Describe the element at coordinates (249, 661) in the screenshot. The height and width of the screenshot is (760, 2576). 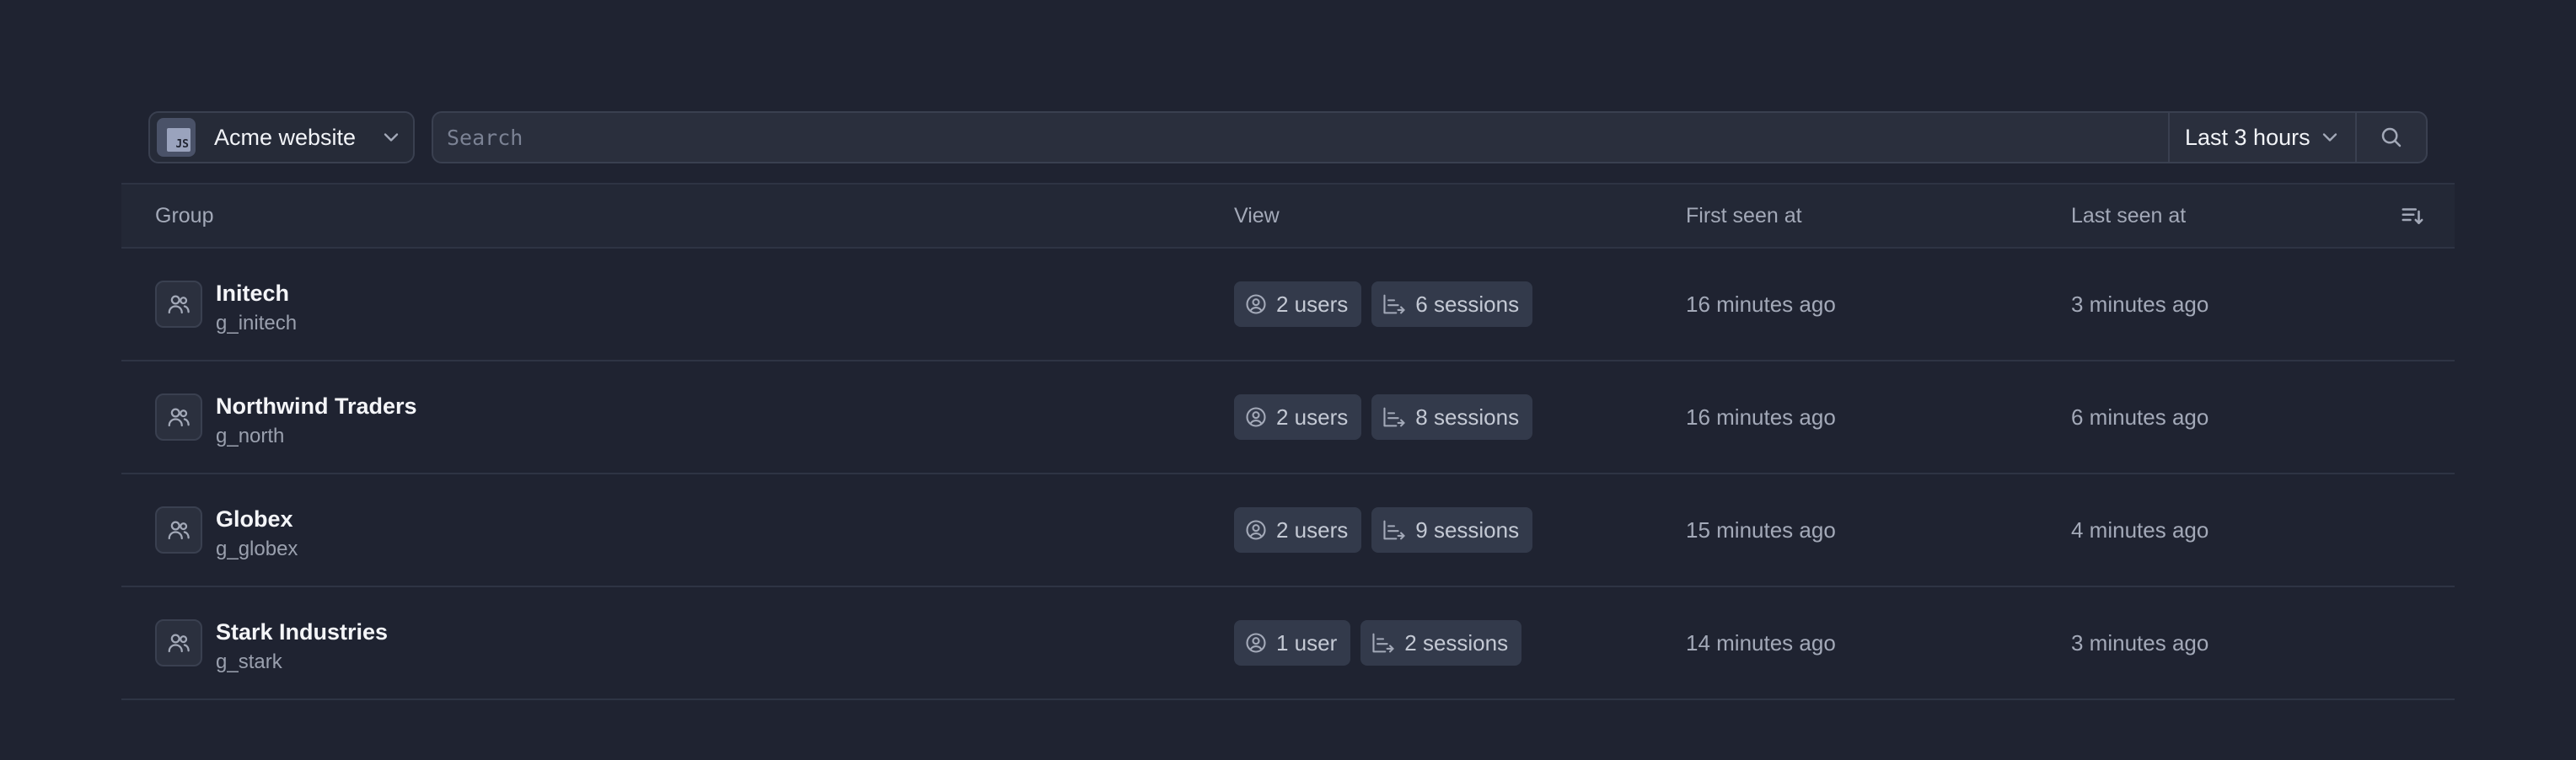
I see `group-id: g_stark` at that location.